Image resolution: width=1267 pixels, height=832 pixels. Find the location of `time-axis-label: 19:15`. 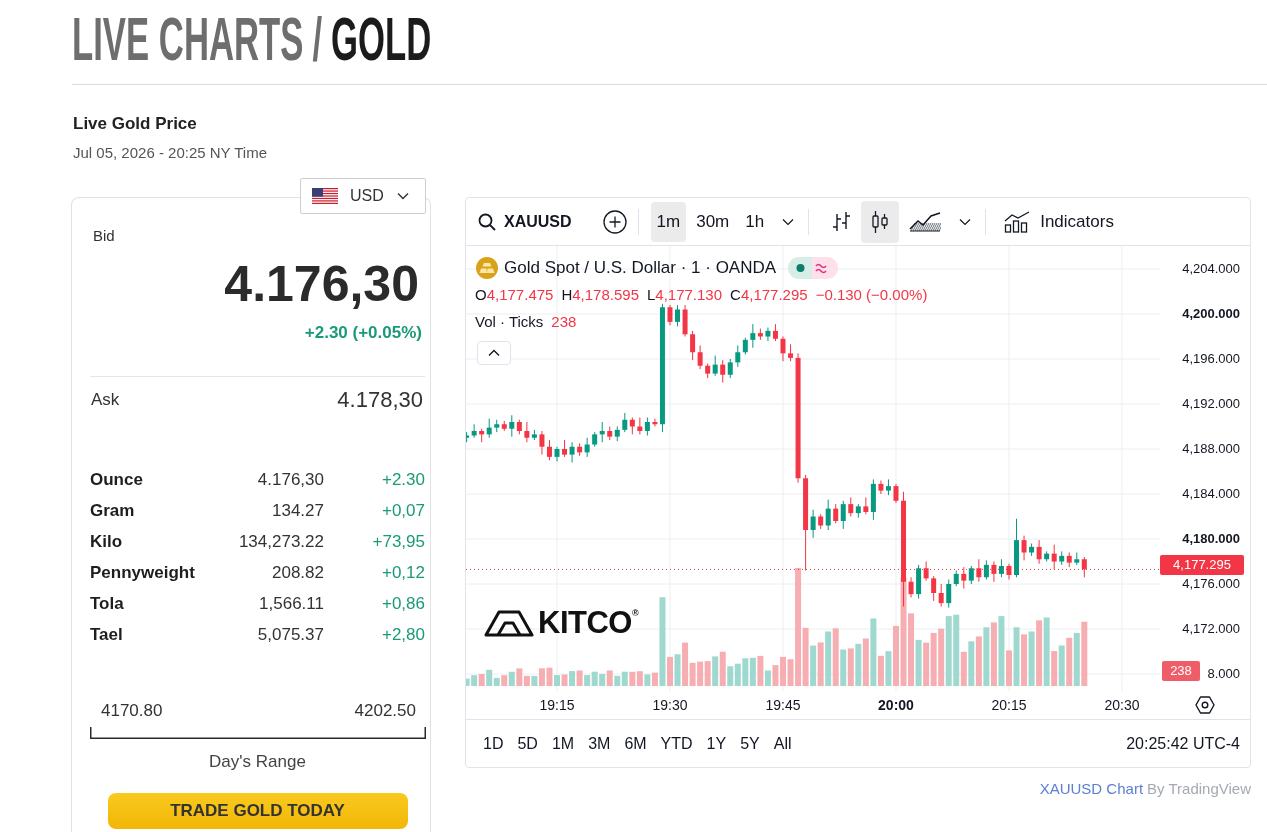

time-axis-label: 19:15 is located at coordinates (557, 705).